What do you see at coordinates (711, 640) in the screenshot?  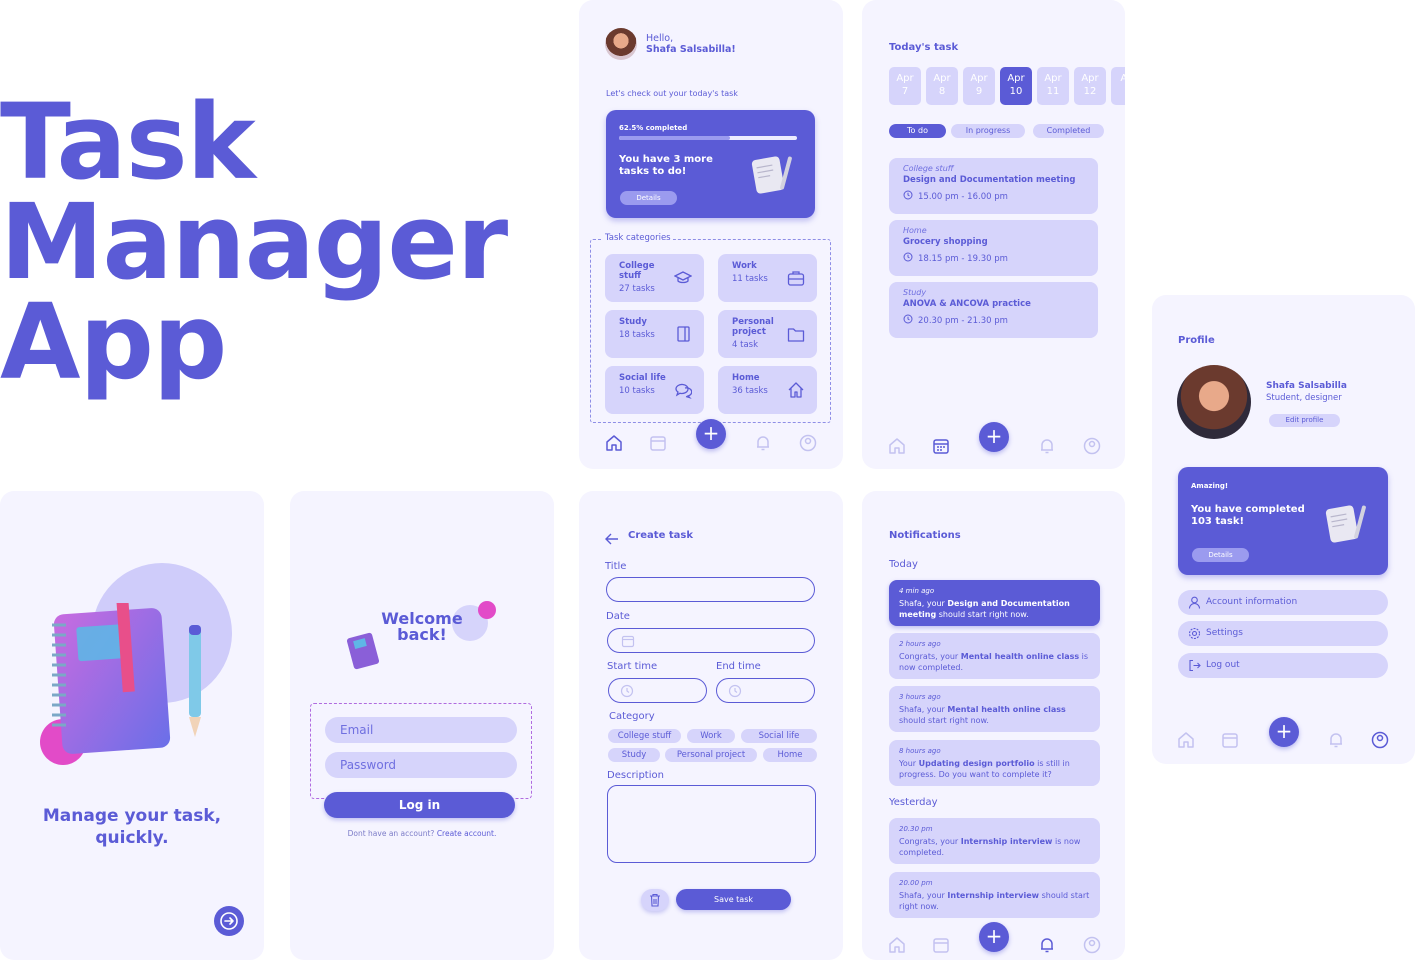 I see `date-input` at bounding box center [711, 640].